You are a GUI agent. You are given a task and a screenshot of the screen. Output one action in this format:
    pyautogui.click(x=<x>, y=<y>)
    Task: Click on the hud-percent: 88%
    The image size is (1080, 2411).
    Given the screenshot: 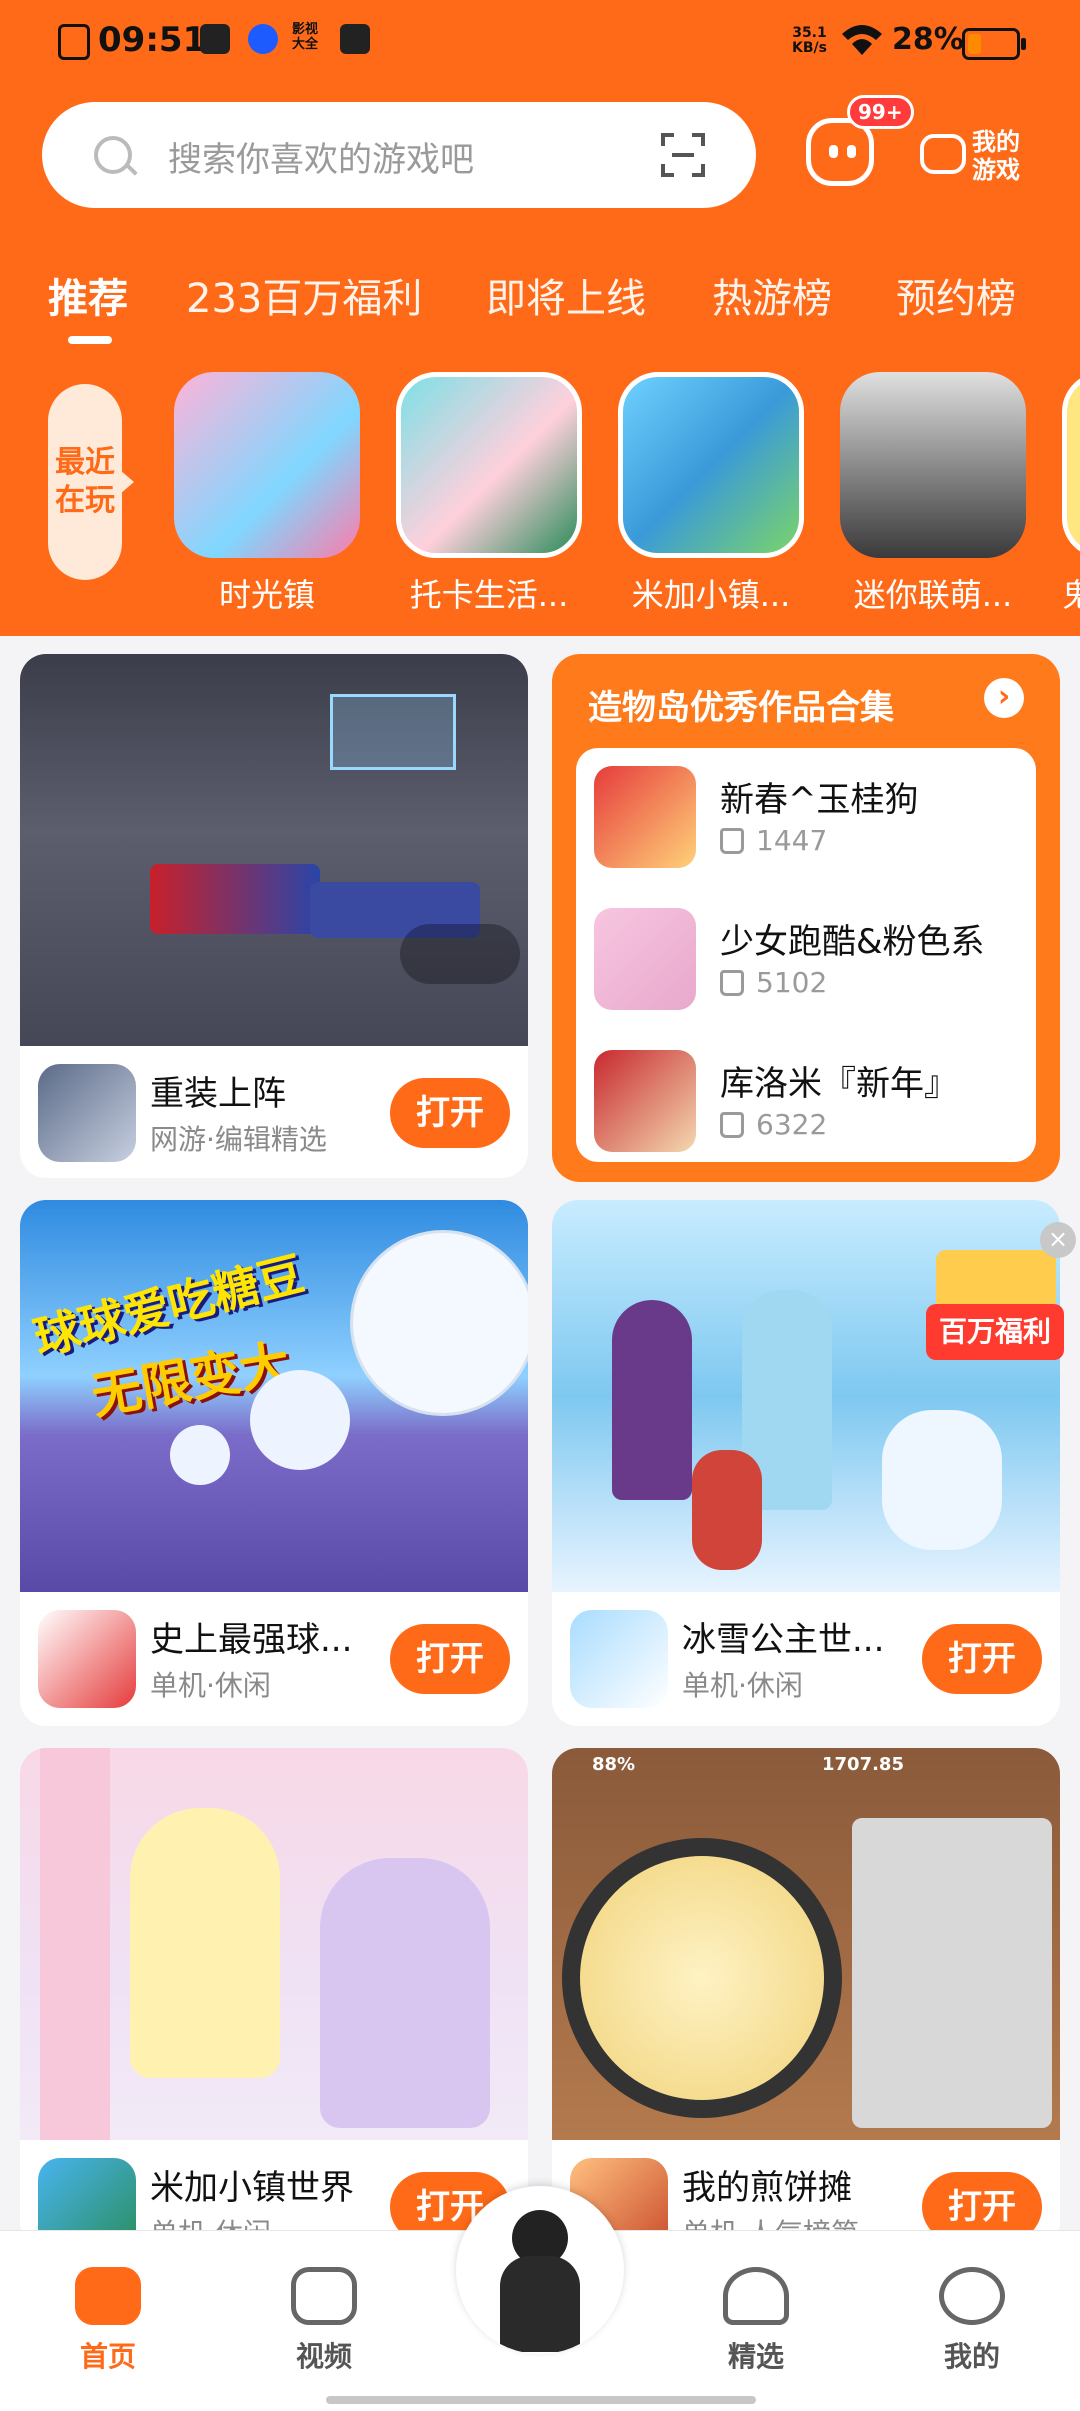 What is the action you would take?
    pyautogui.click(x=614, y=1764)
    